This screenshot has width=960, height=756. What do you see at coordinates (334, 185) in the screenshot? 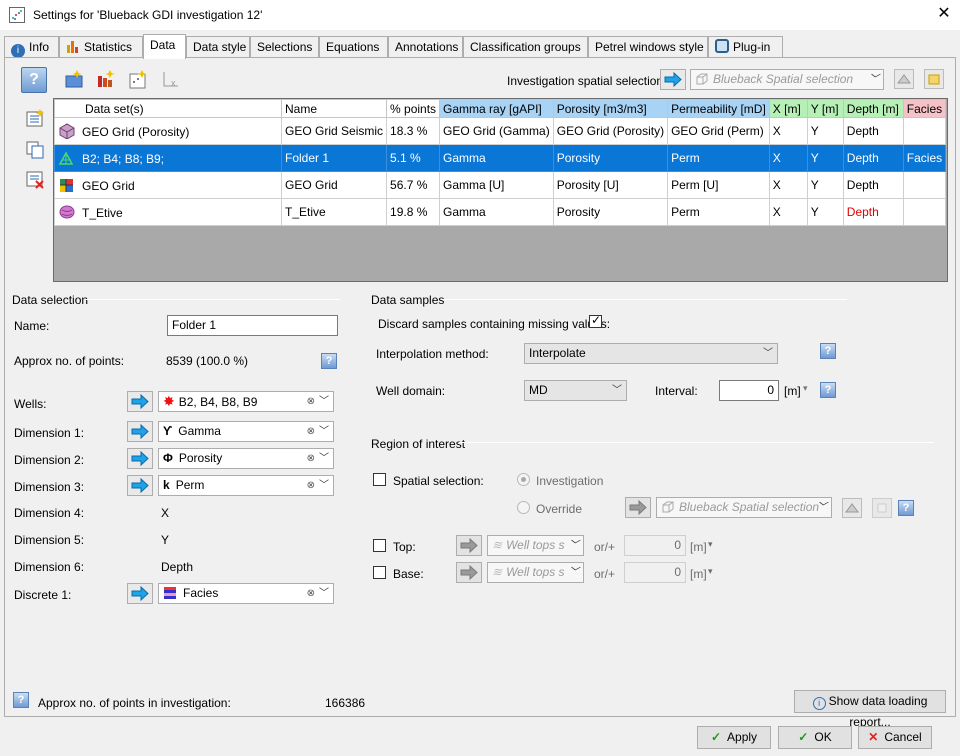
I see `name-cell: GEO Grid` at bounding box center [334, 185].